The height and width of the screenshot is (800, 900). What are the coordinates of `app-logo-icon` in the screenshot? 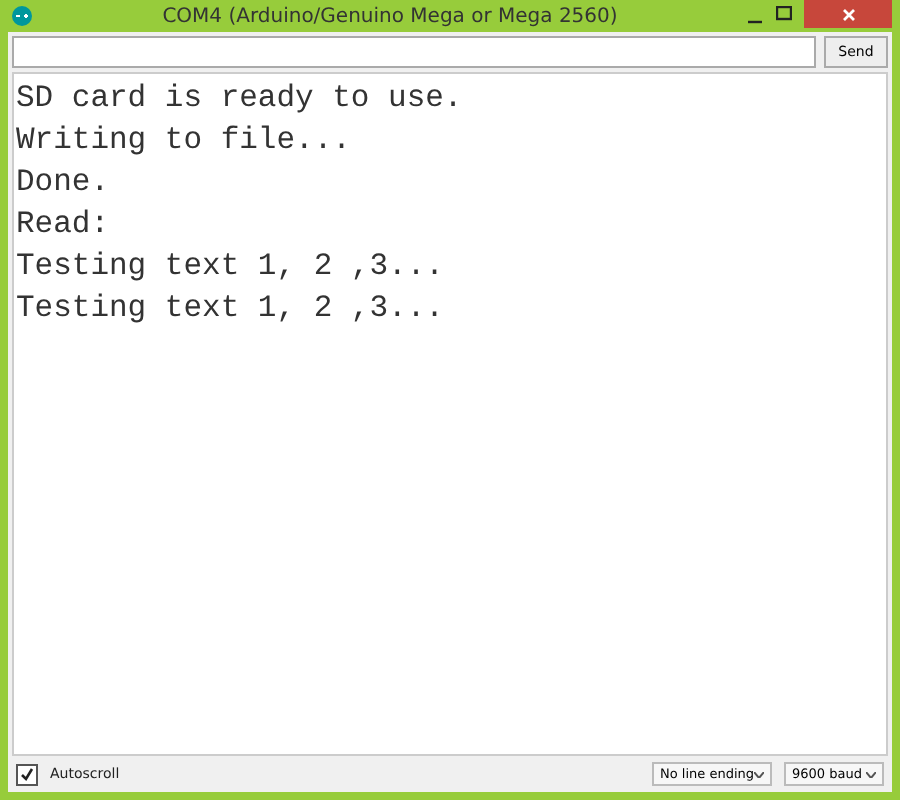 It's located at (22, 16).